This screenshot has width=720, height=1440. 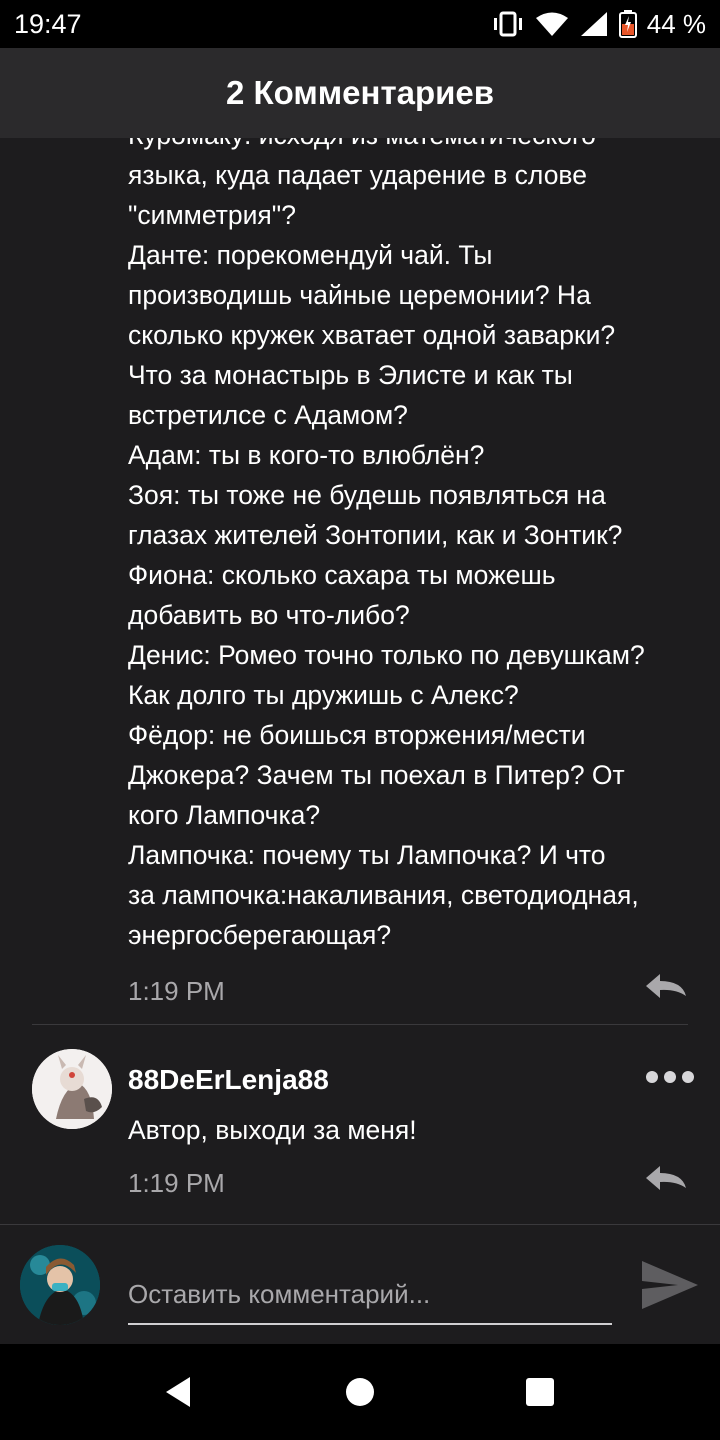 What do you see at coordinates (60, 1285) in the screenshot?
I see `user-avatar` at bounding box center [60, 1285].